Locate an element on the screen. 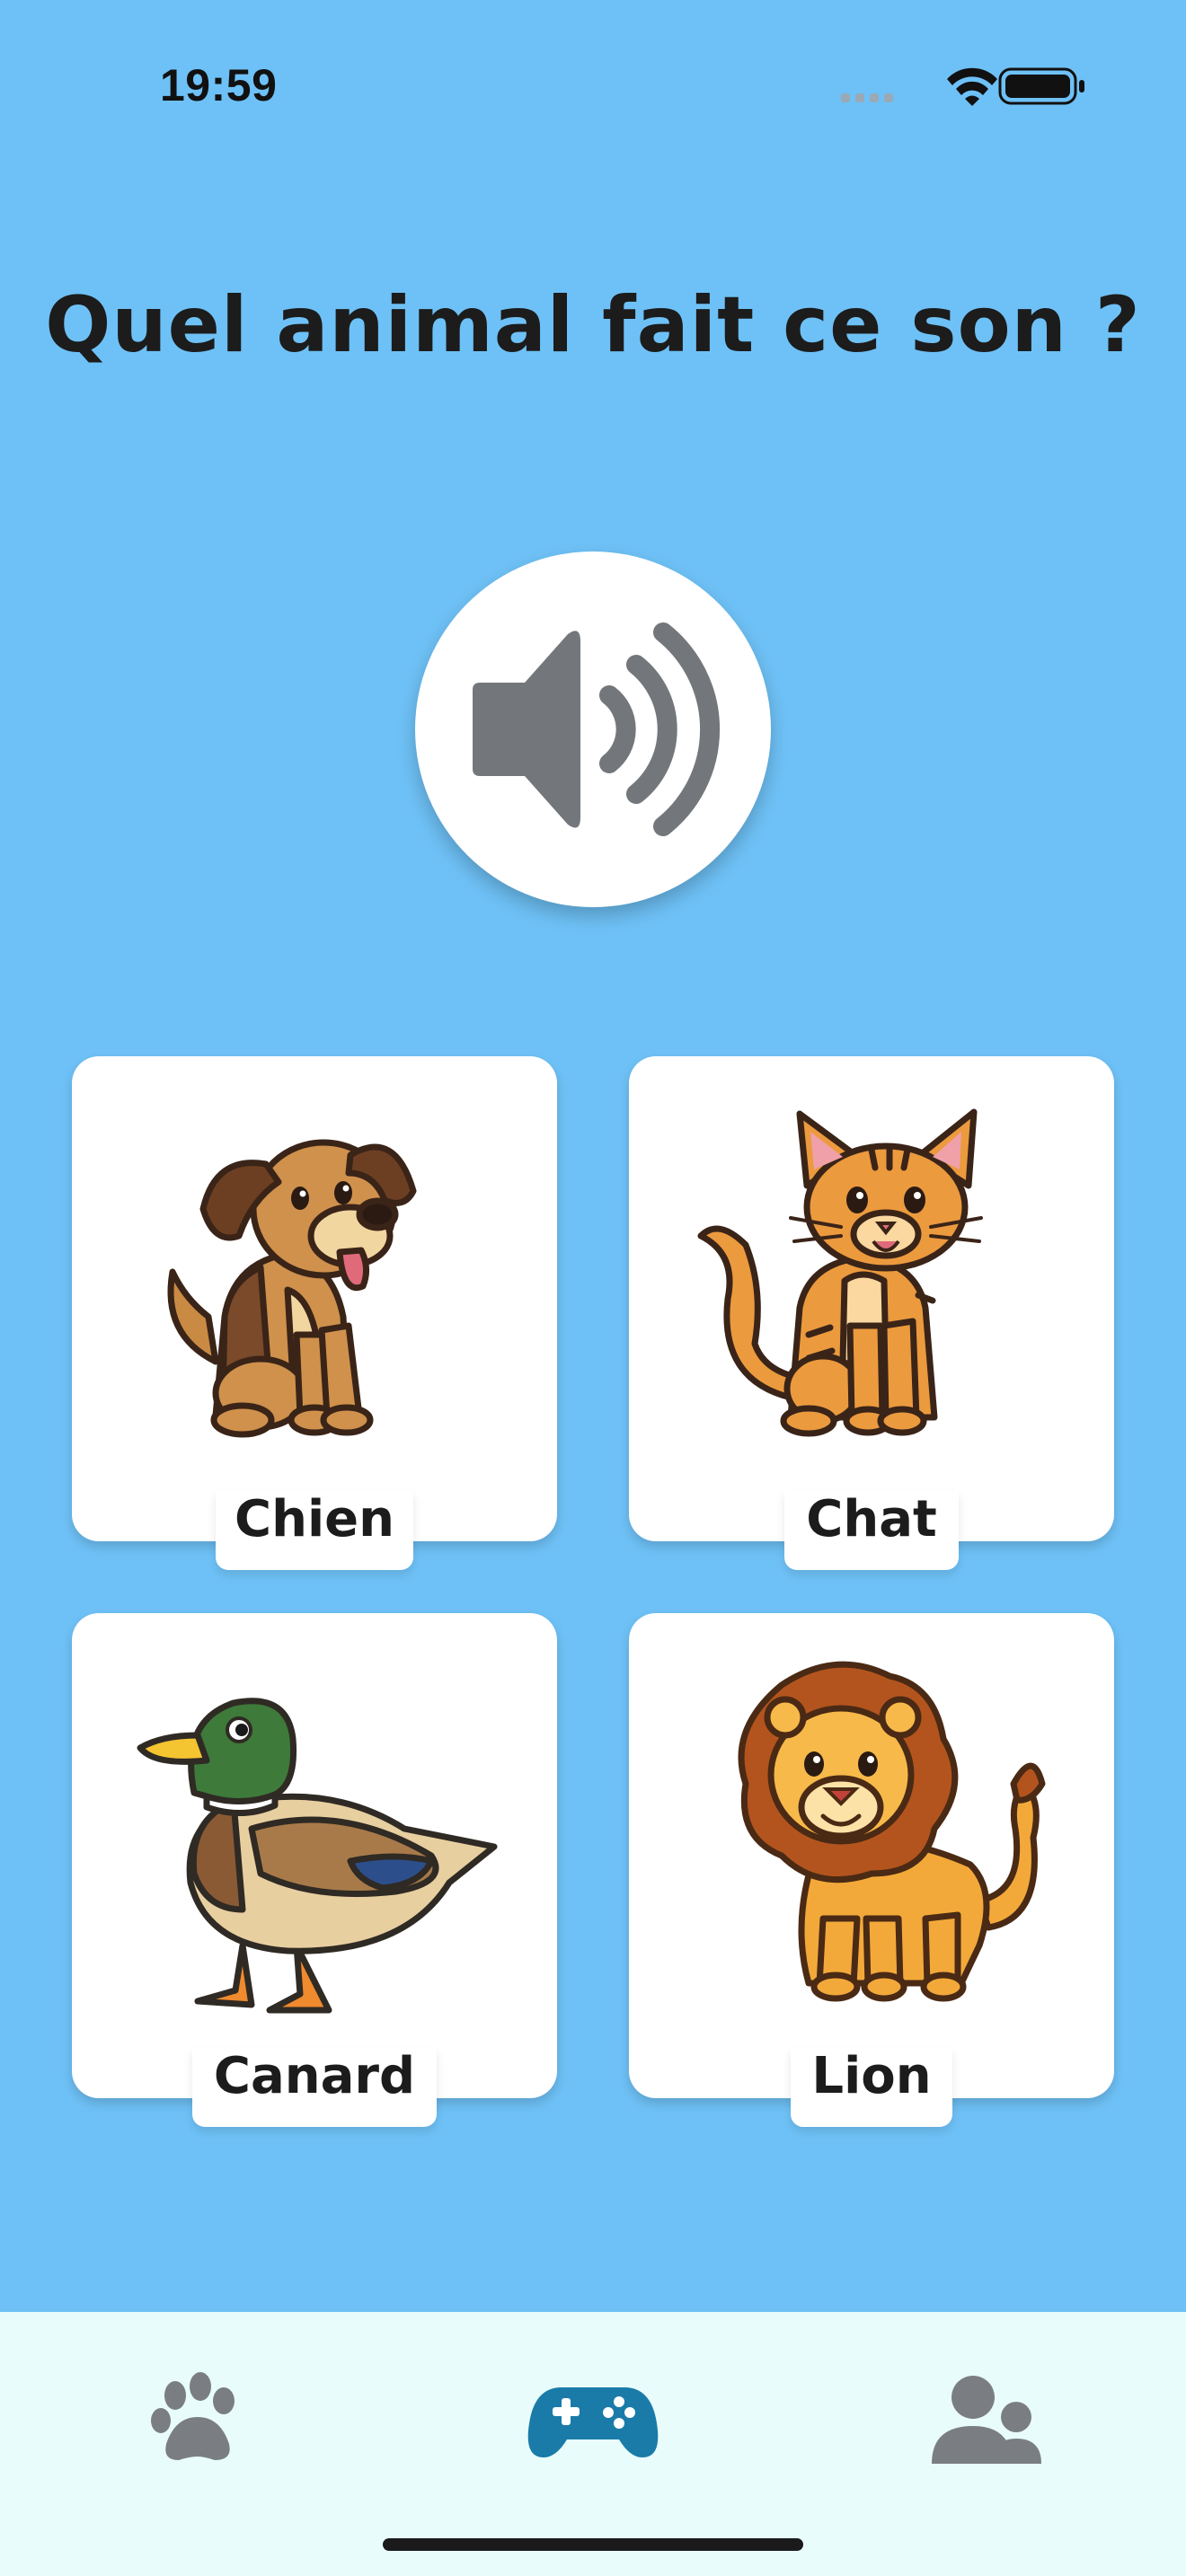  users-icon is located at coordinates (986, 2420).